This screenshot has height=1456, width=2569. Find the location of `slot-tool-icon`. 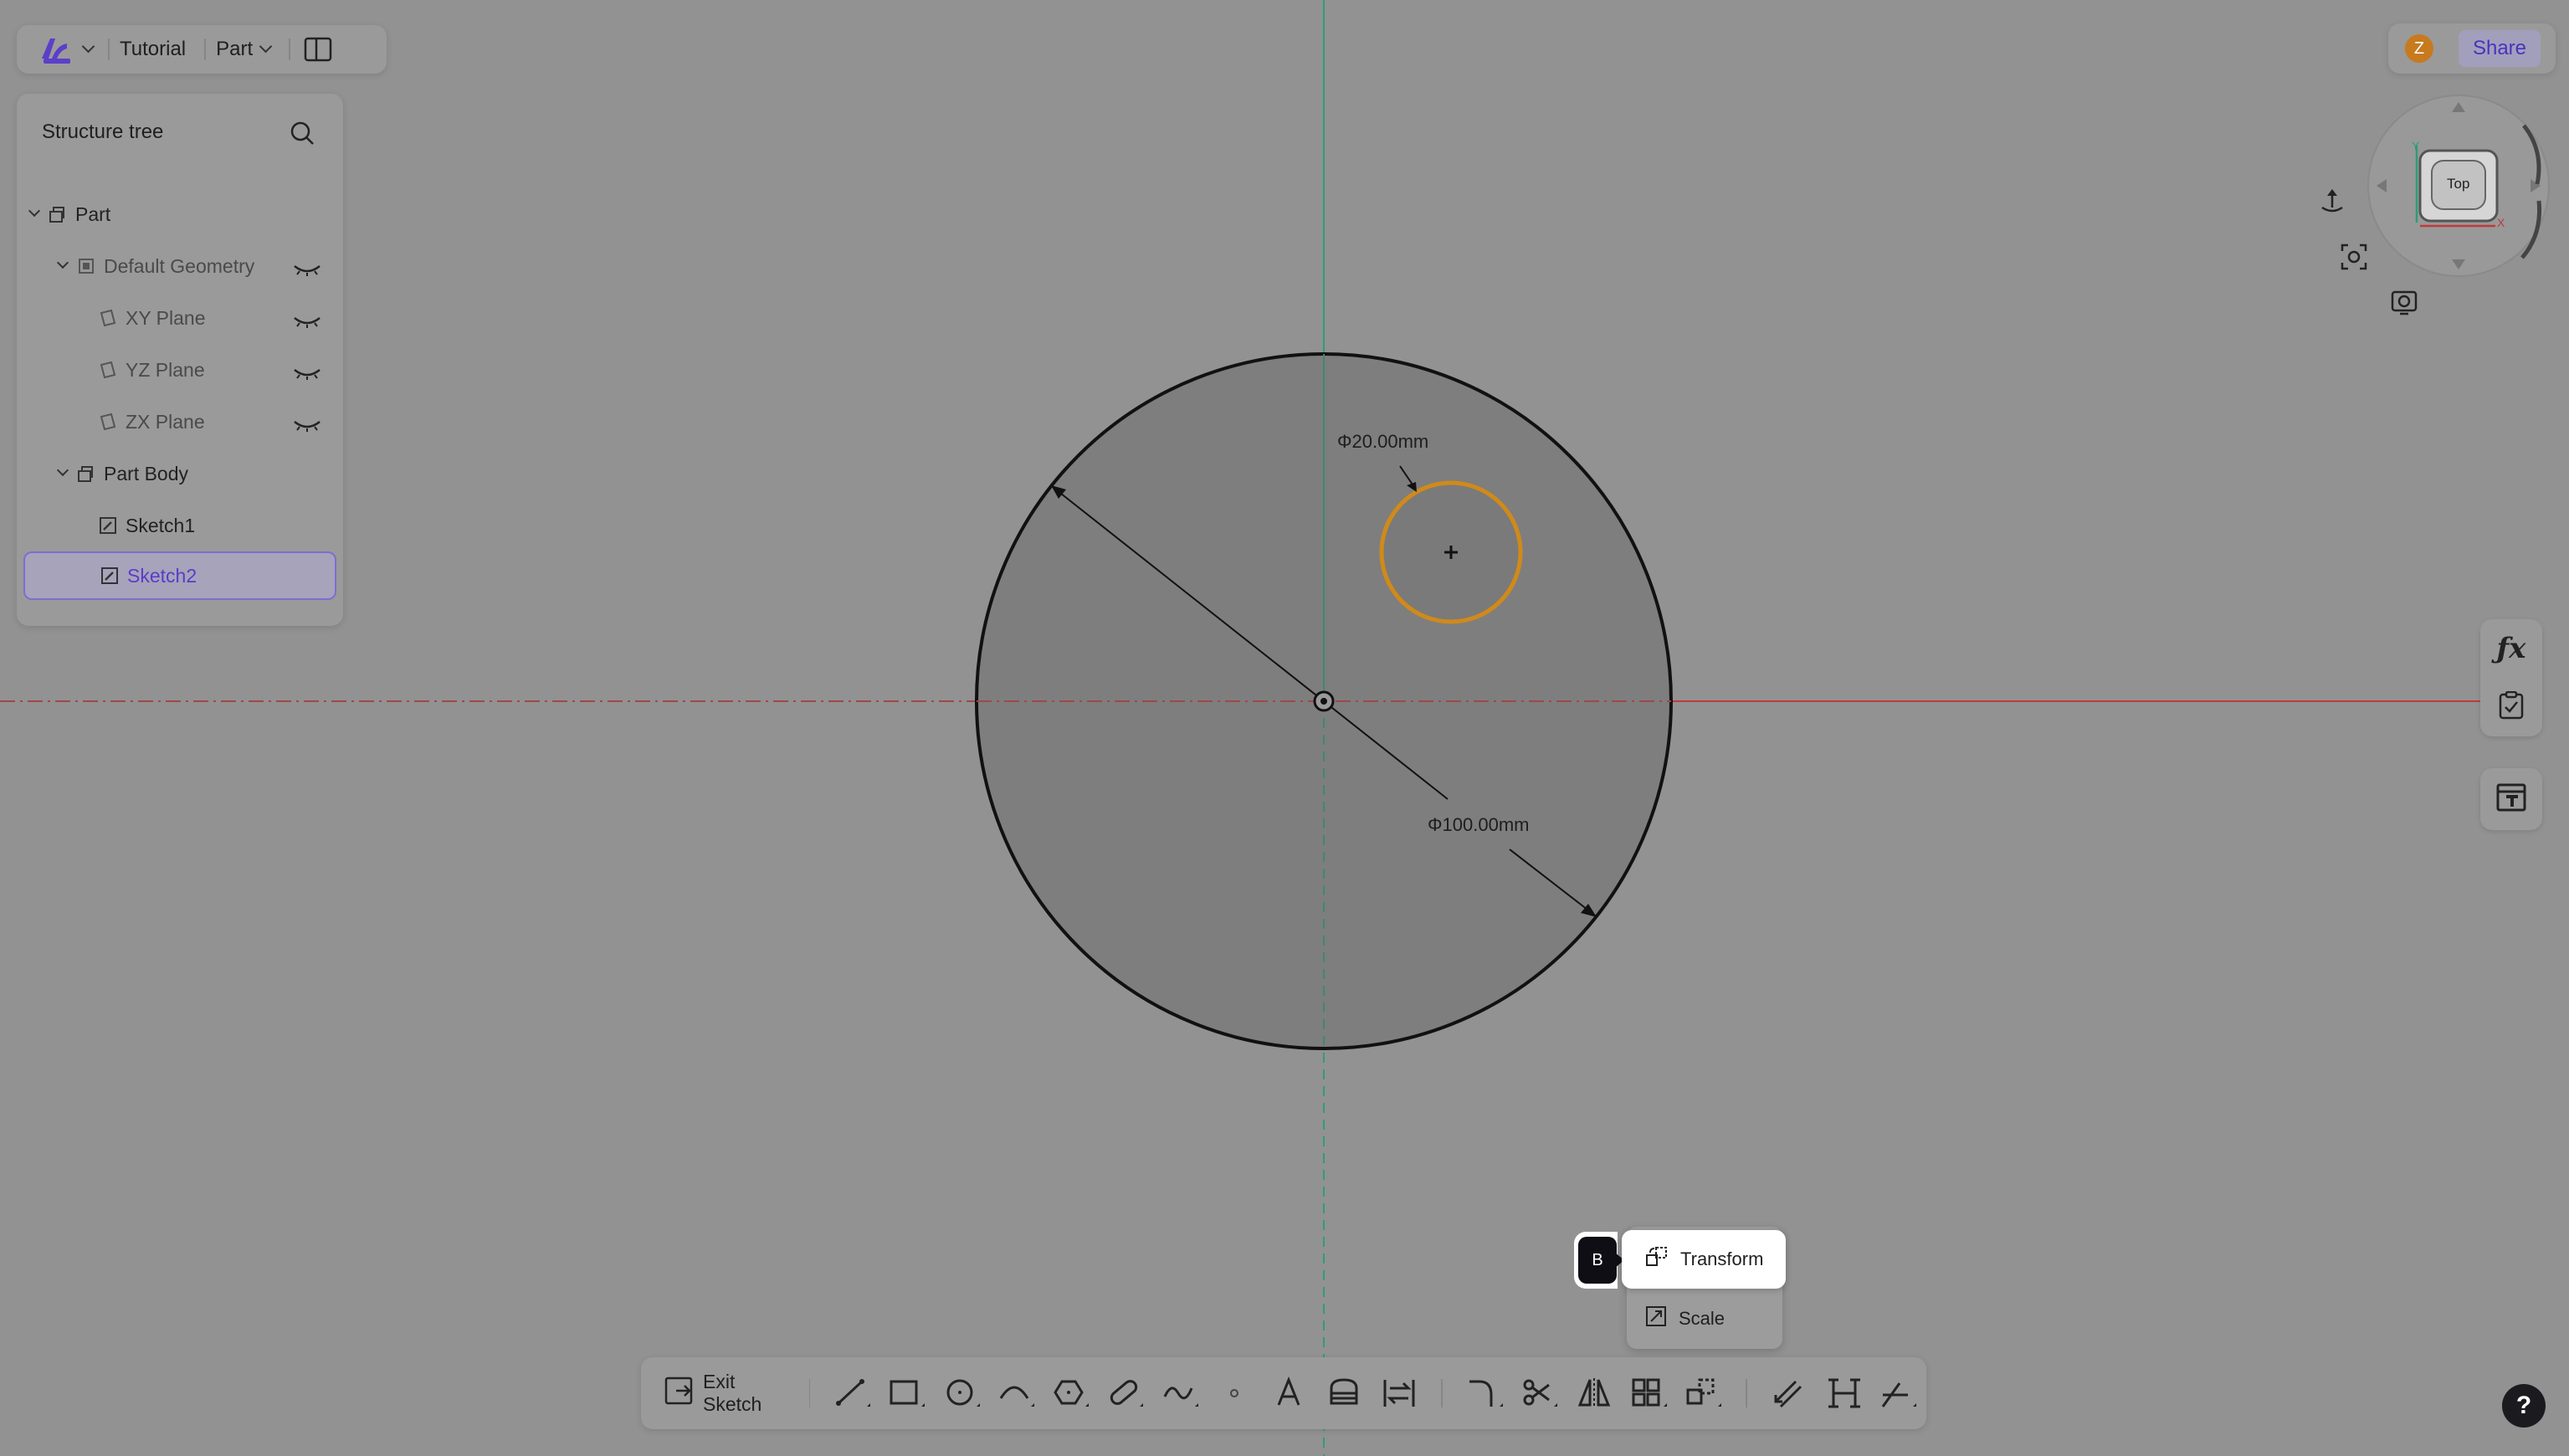

slot-tool-icon is located at coordinates (1126, 1393).